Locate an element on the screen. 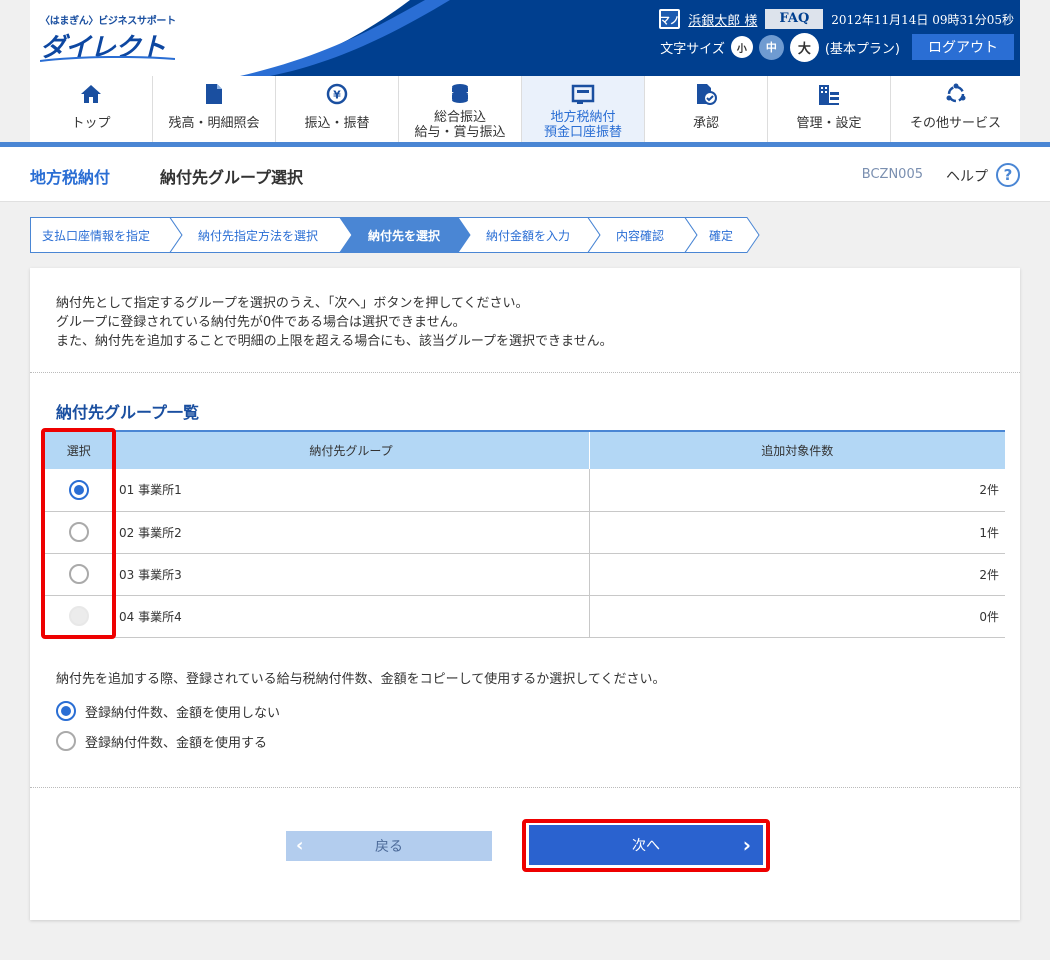  group-count: 0件 is located at coordinates (797, 616).